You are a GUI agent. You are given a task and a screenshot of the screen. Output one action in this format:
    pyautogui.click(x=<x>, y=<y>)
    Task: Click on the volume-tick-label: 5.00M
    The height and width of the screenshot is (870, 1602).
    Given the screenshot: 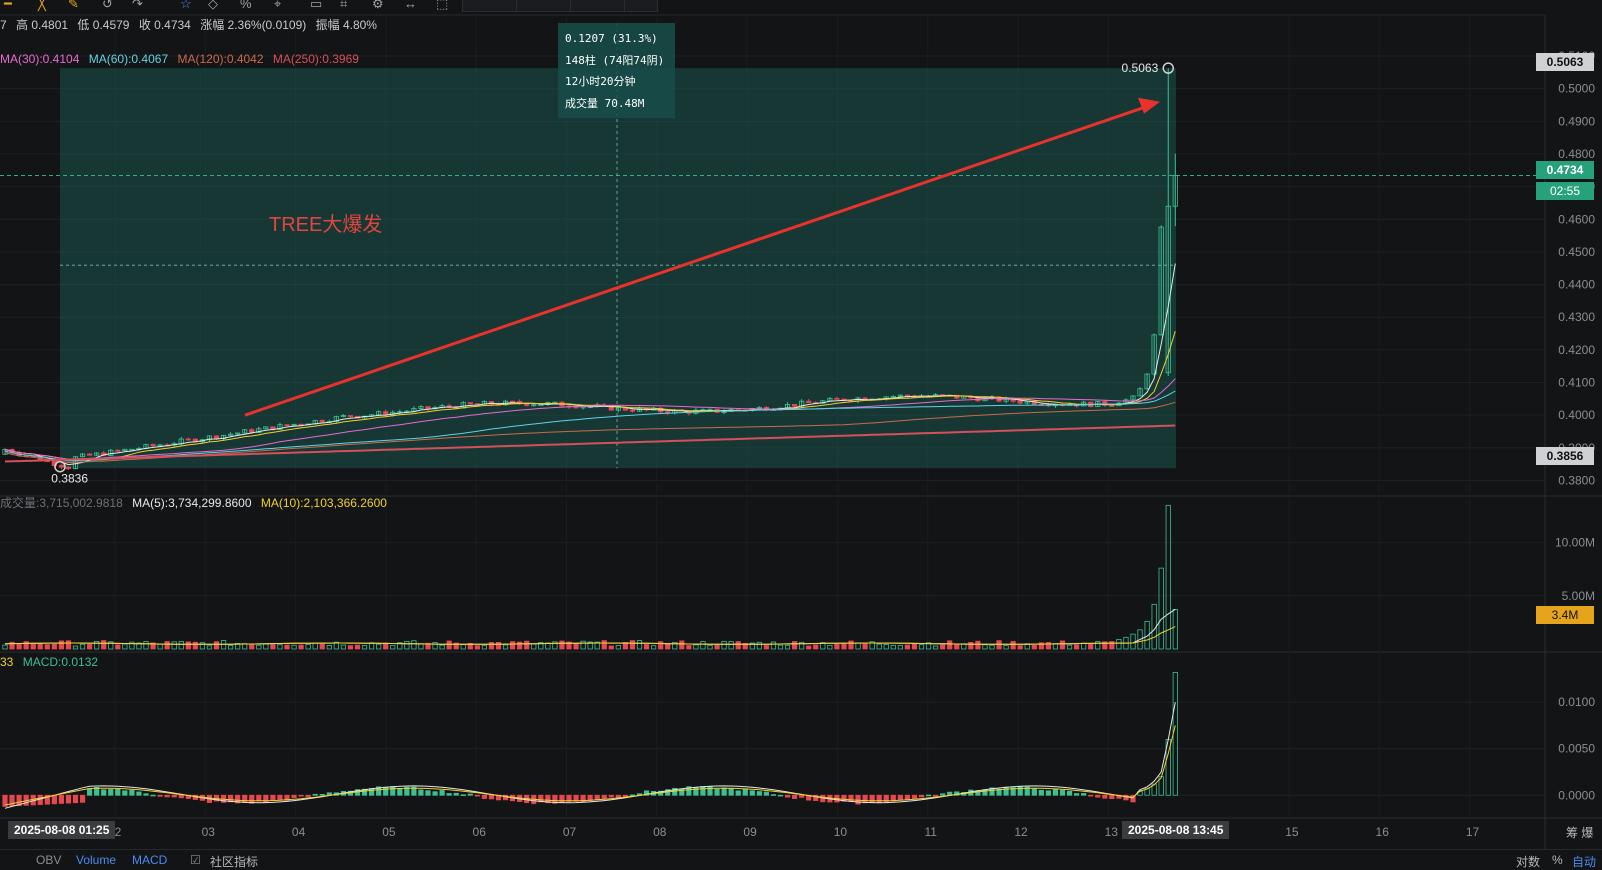 What is the action you would take?
    pyautogui.click(x=1578, y=596)
    